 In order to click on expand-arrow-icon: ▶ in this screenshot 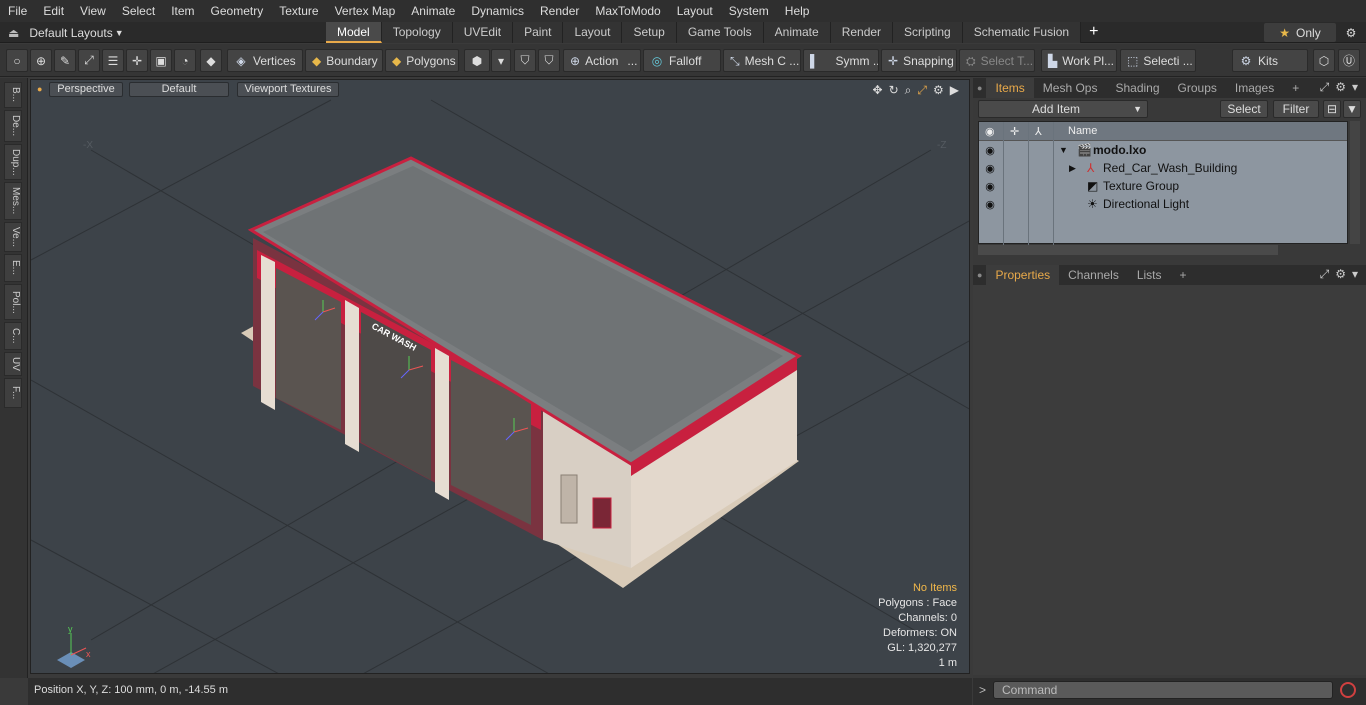, I will do `click(1072, 168)`.